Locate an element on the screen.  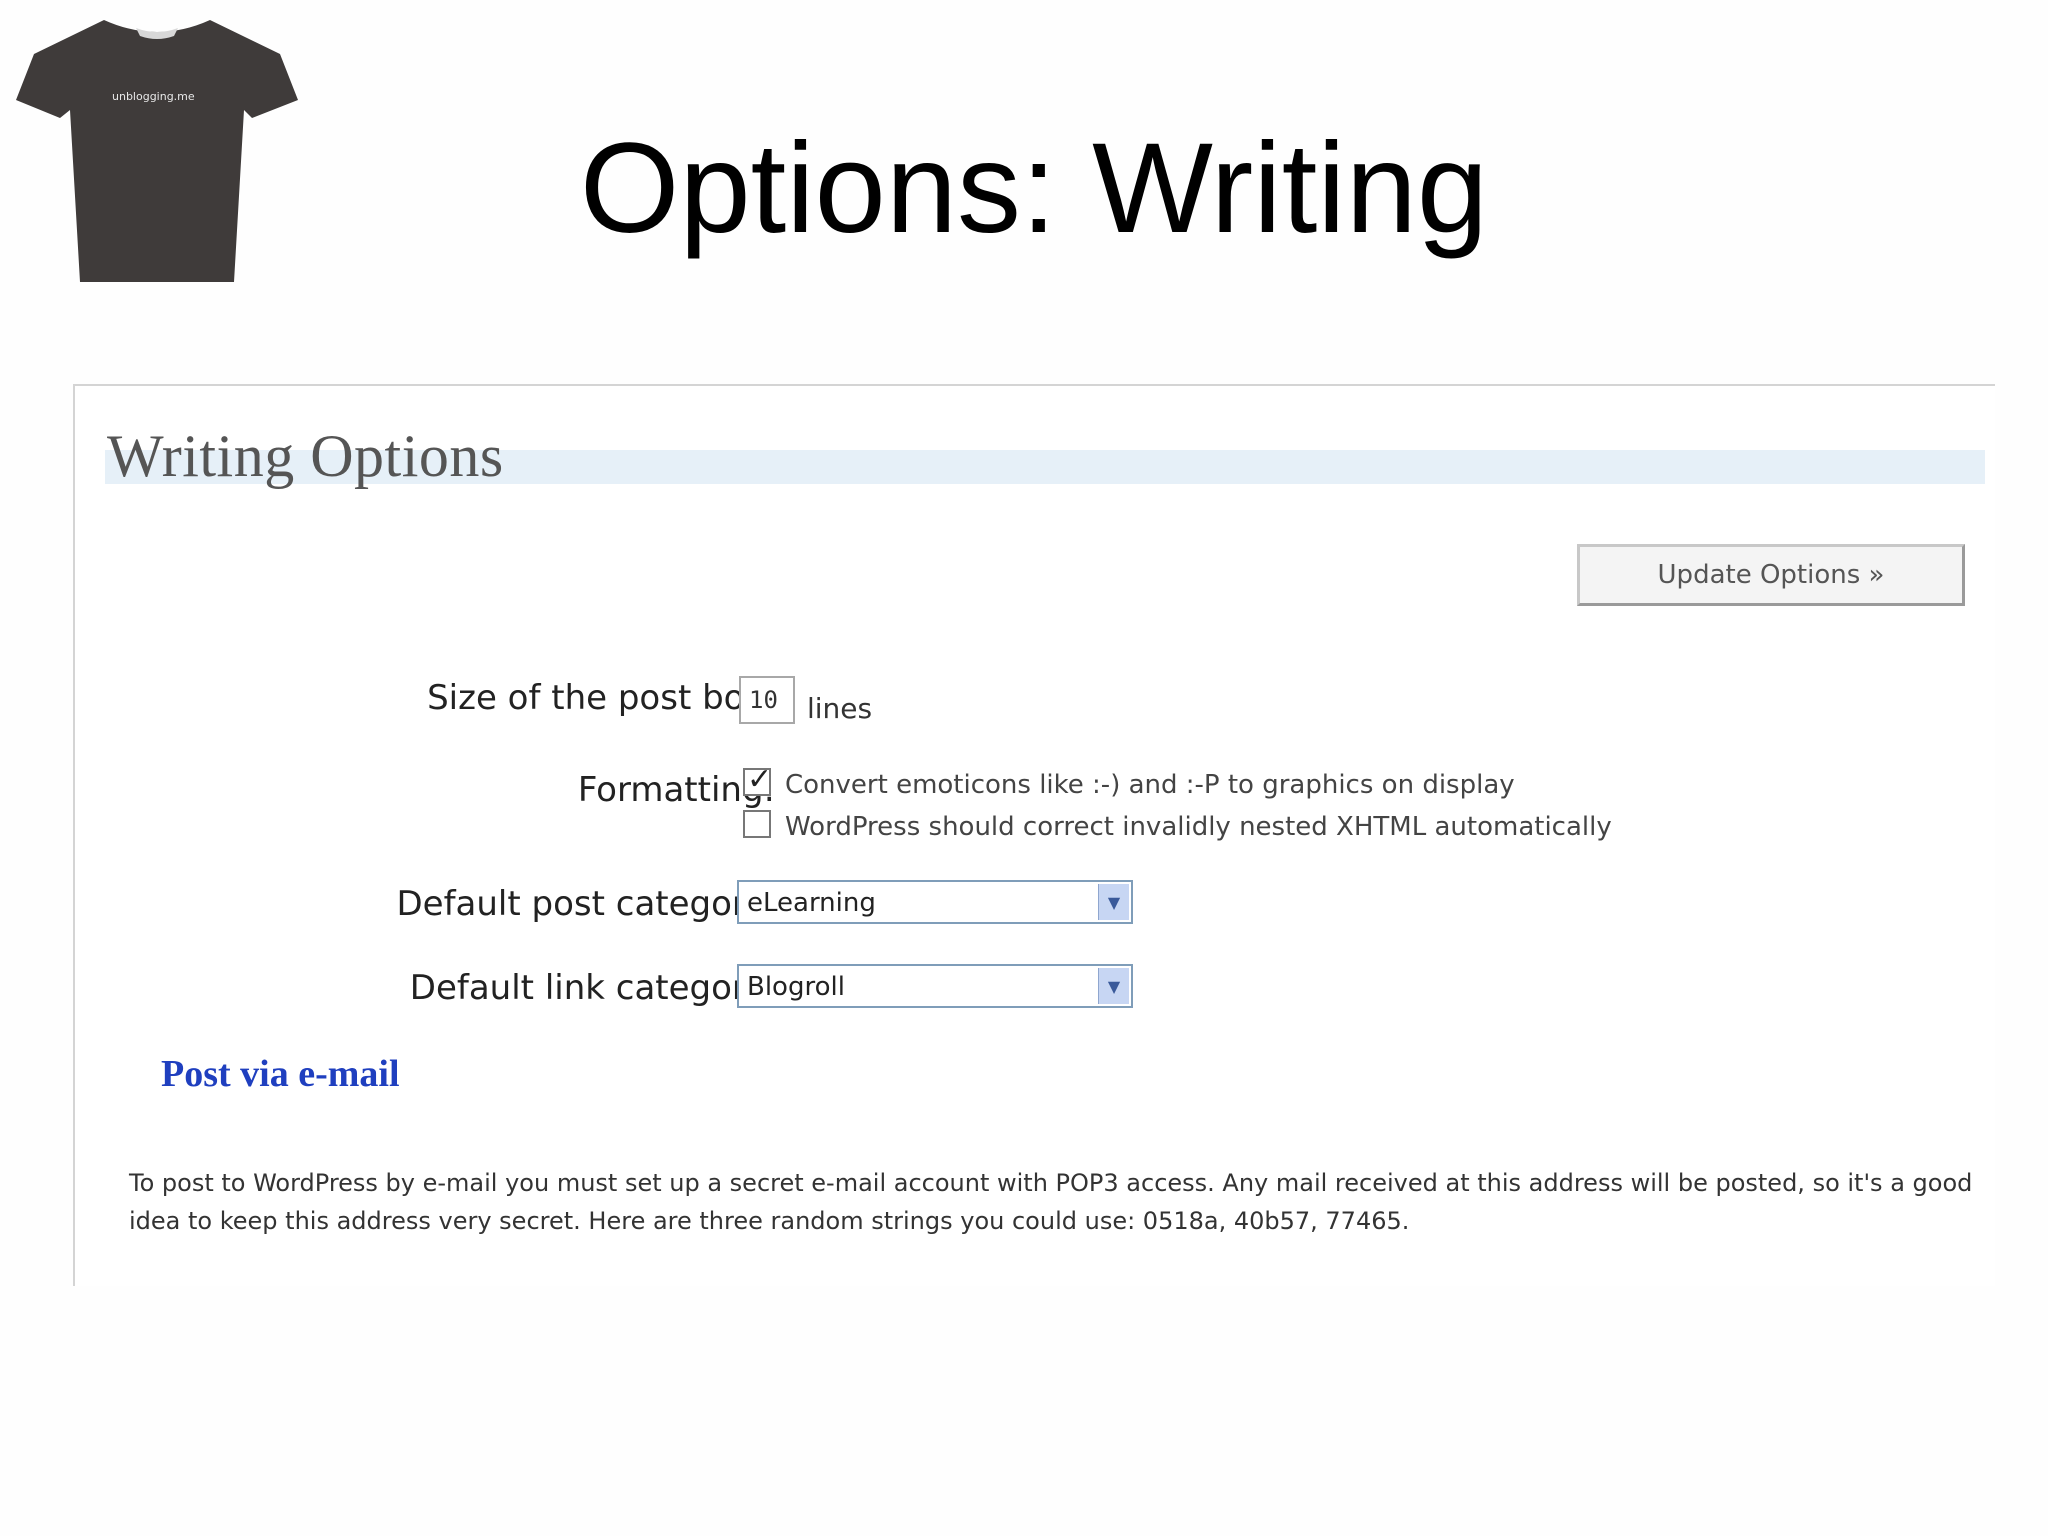
emoticons-checkbox: ✓ is located at coordinates (757, 779).